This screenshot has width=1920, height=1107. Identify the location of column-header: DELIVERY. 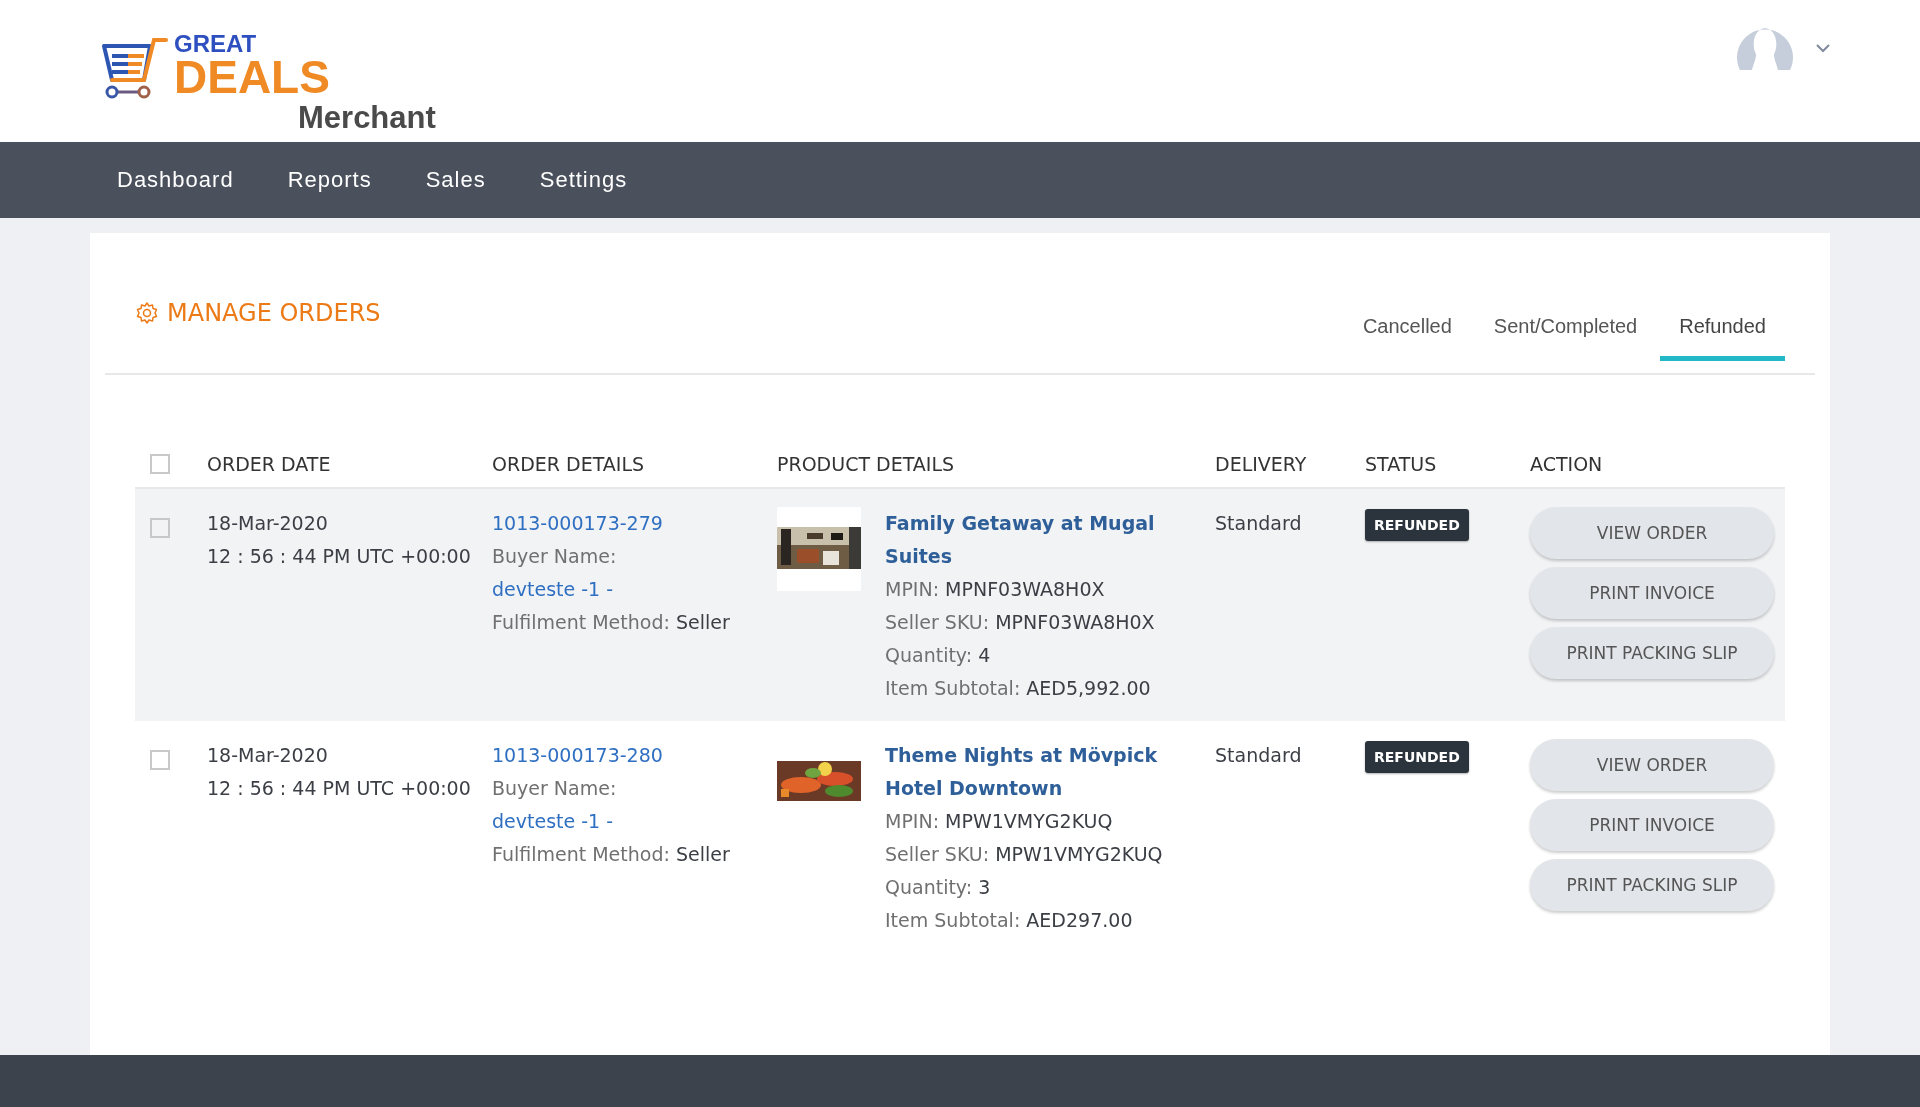
(1261, 464).